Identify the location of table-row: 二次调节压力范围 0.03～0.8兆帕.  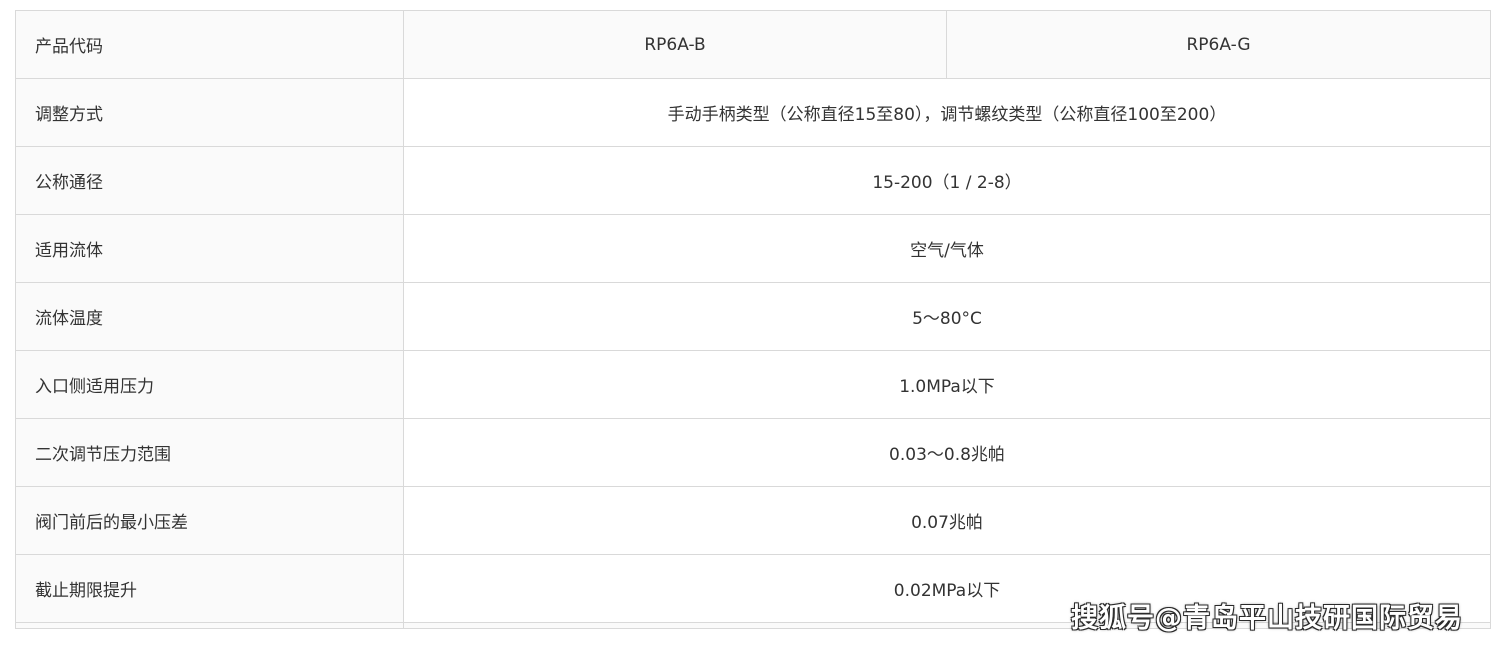
(753, 452).